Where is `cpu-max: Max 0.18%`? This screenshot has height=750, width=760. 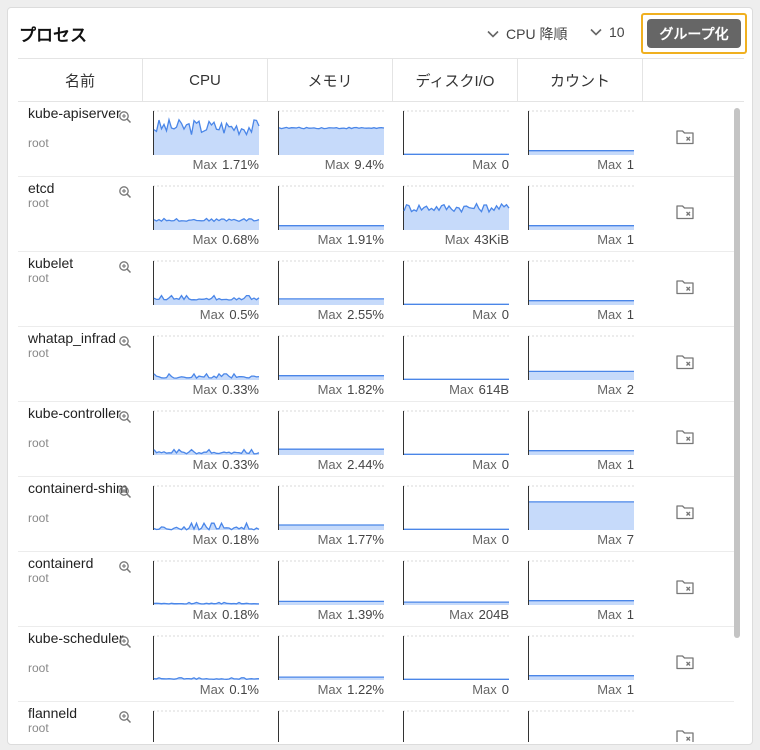
cpu-max: Max 0.18% is located at coordinates (226, 539).